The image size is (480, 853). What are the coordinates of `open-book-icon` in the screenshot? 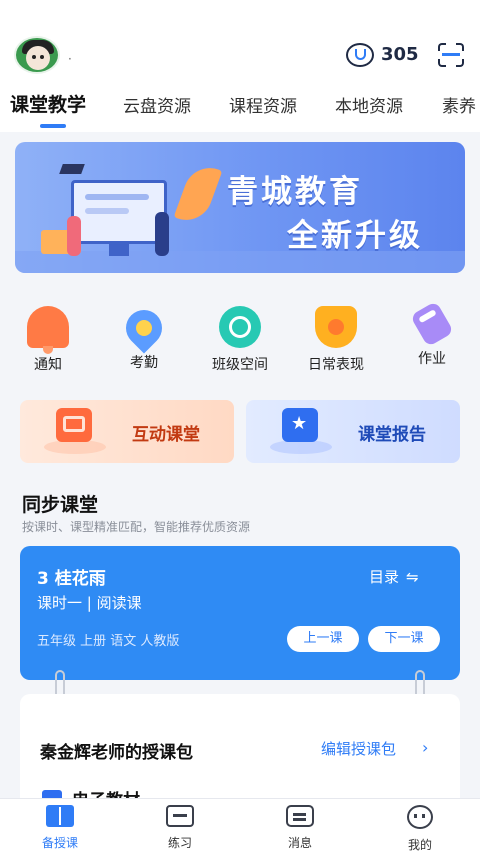 It's located at (60, 816).